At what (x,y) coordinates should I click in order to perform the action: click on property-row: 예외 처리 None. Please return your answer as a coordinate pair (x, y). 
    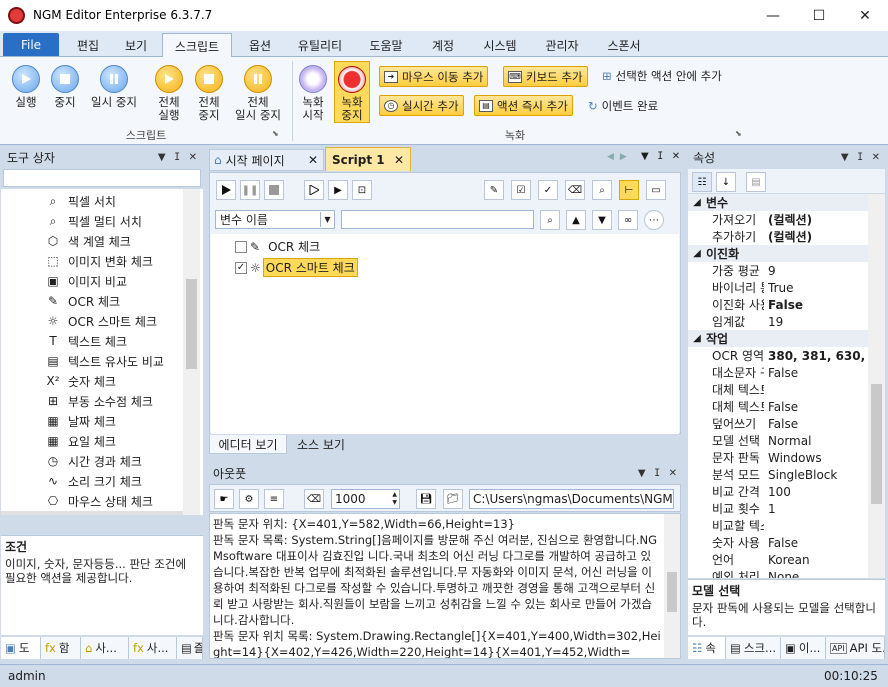
    Looking at the image, I should click on (778, 573).